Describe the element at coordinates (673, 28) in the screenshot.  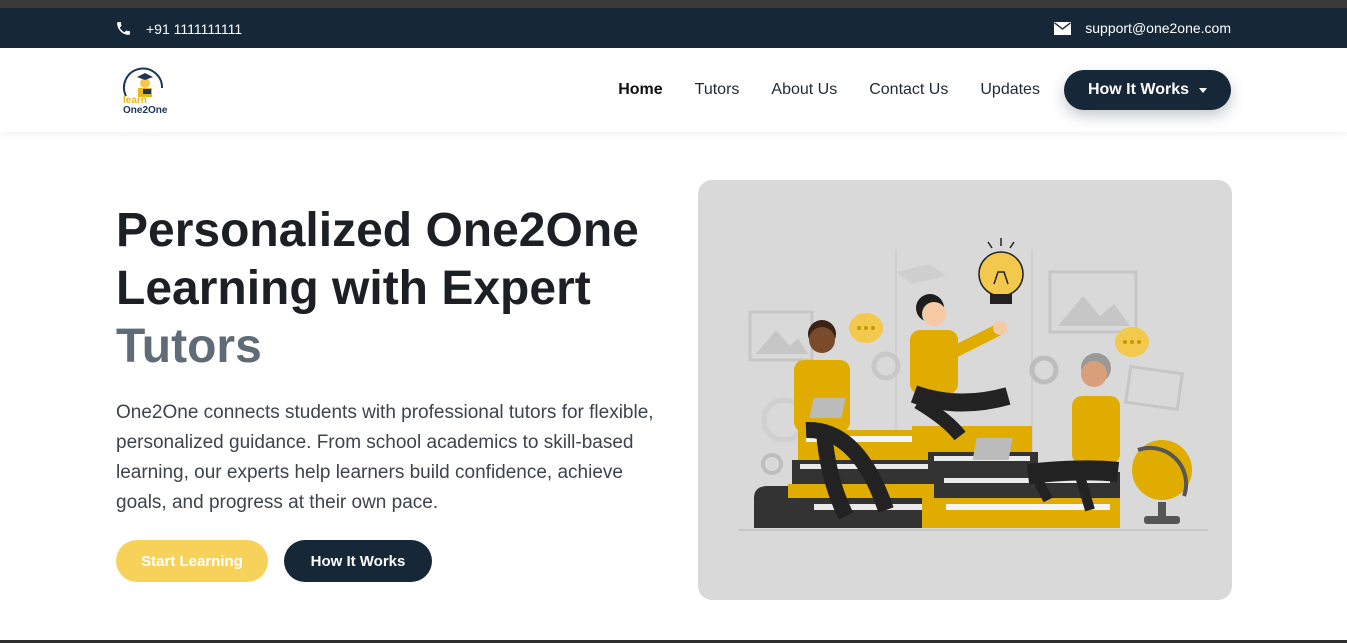
I see `top-contact-bar: +91 1111111111 support@one2one.com` at that location.